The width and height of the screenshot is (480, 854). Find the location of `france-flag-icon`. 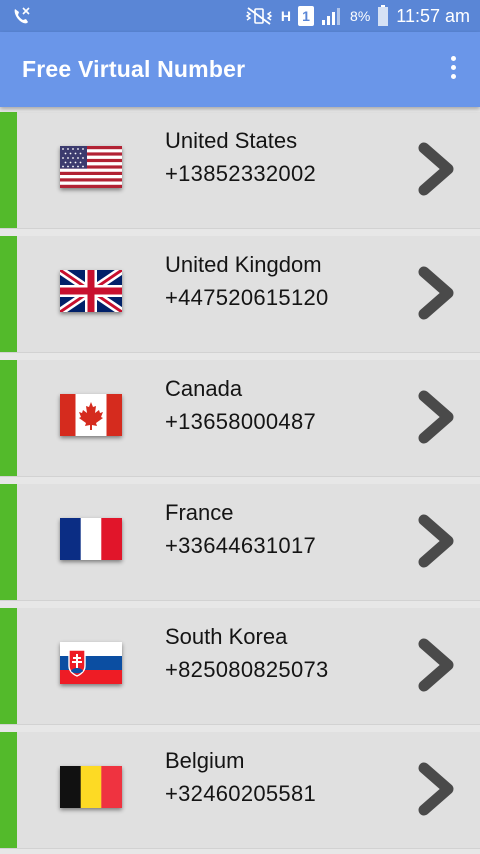

france-flag-icon is located at coordinates (91, 539).